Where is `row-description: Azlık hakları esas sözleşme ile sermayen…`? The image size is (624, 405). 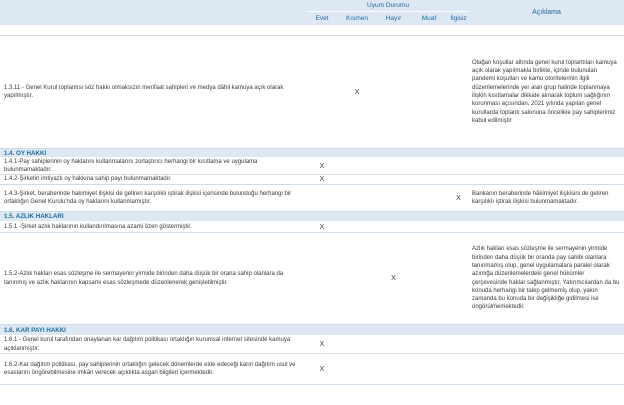
row-description: Azlık hakları esas sözleşme ile sermayen… is located at coordinates (546, 279).